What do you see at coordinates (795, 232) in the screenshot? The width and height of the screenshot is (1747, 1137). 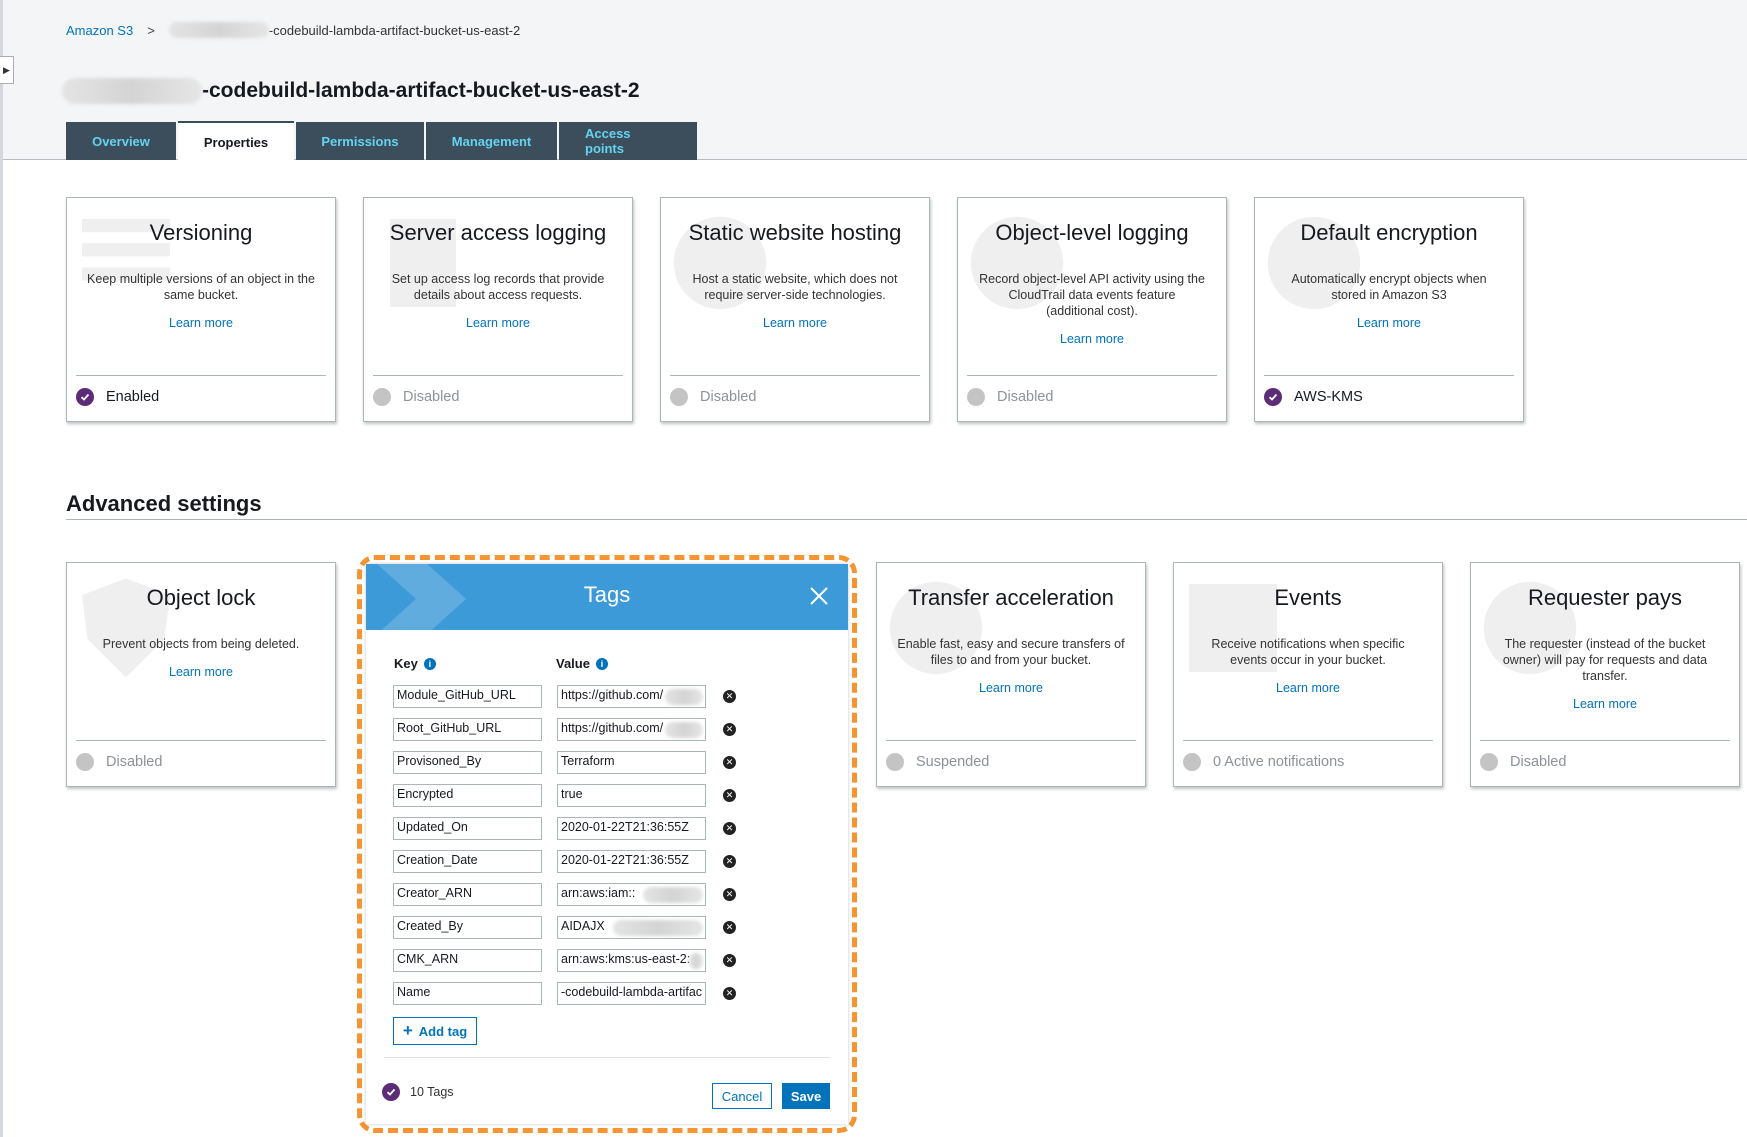 I see `card-title: Static website hosting` at bounding box center [795, 232].